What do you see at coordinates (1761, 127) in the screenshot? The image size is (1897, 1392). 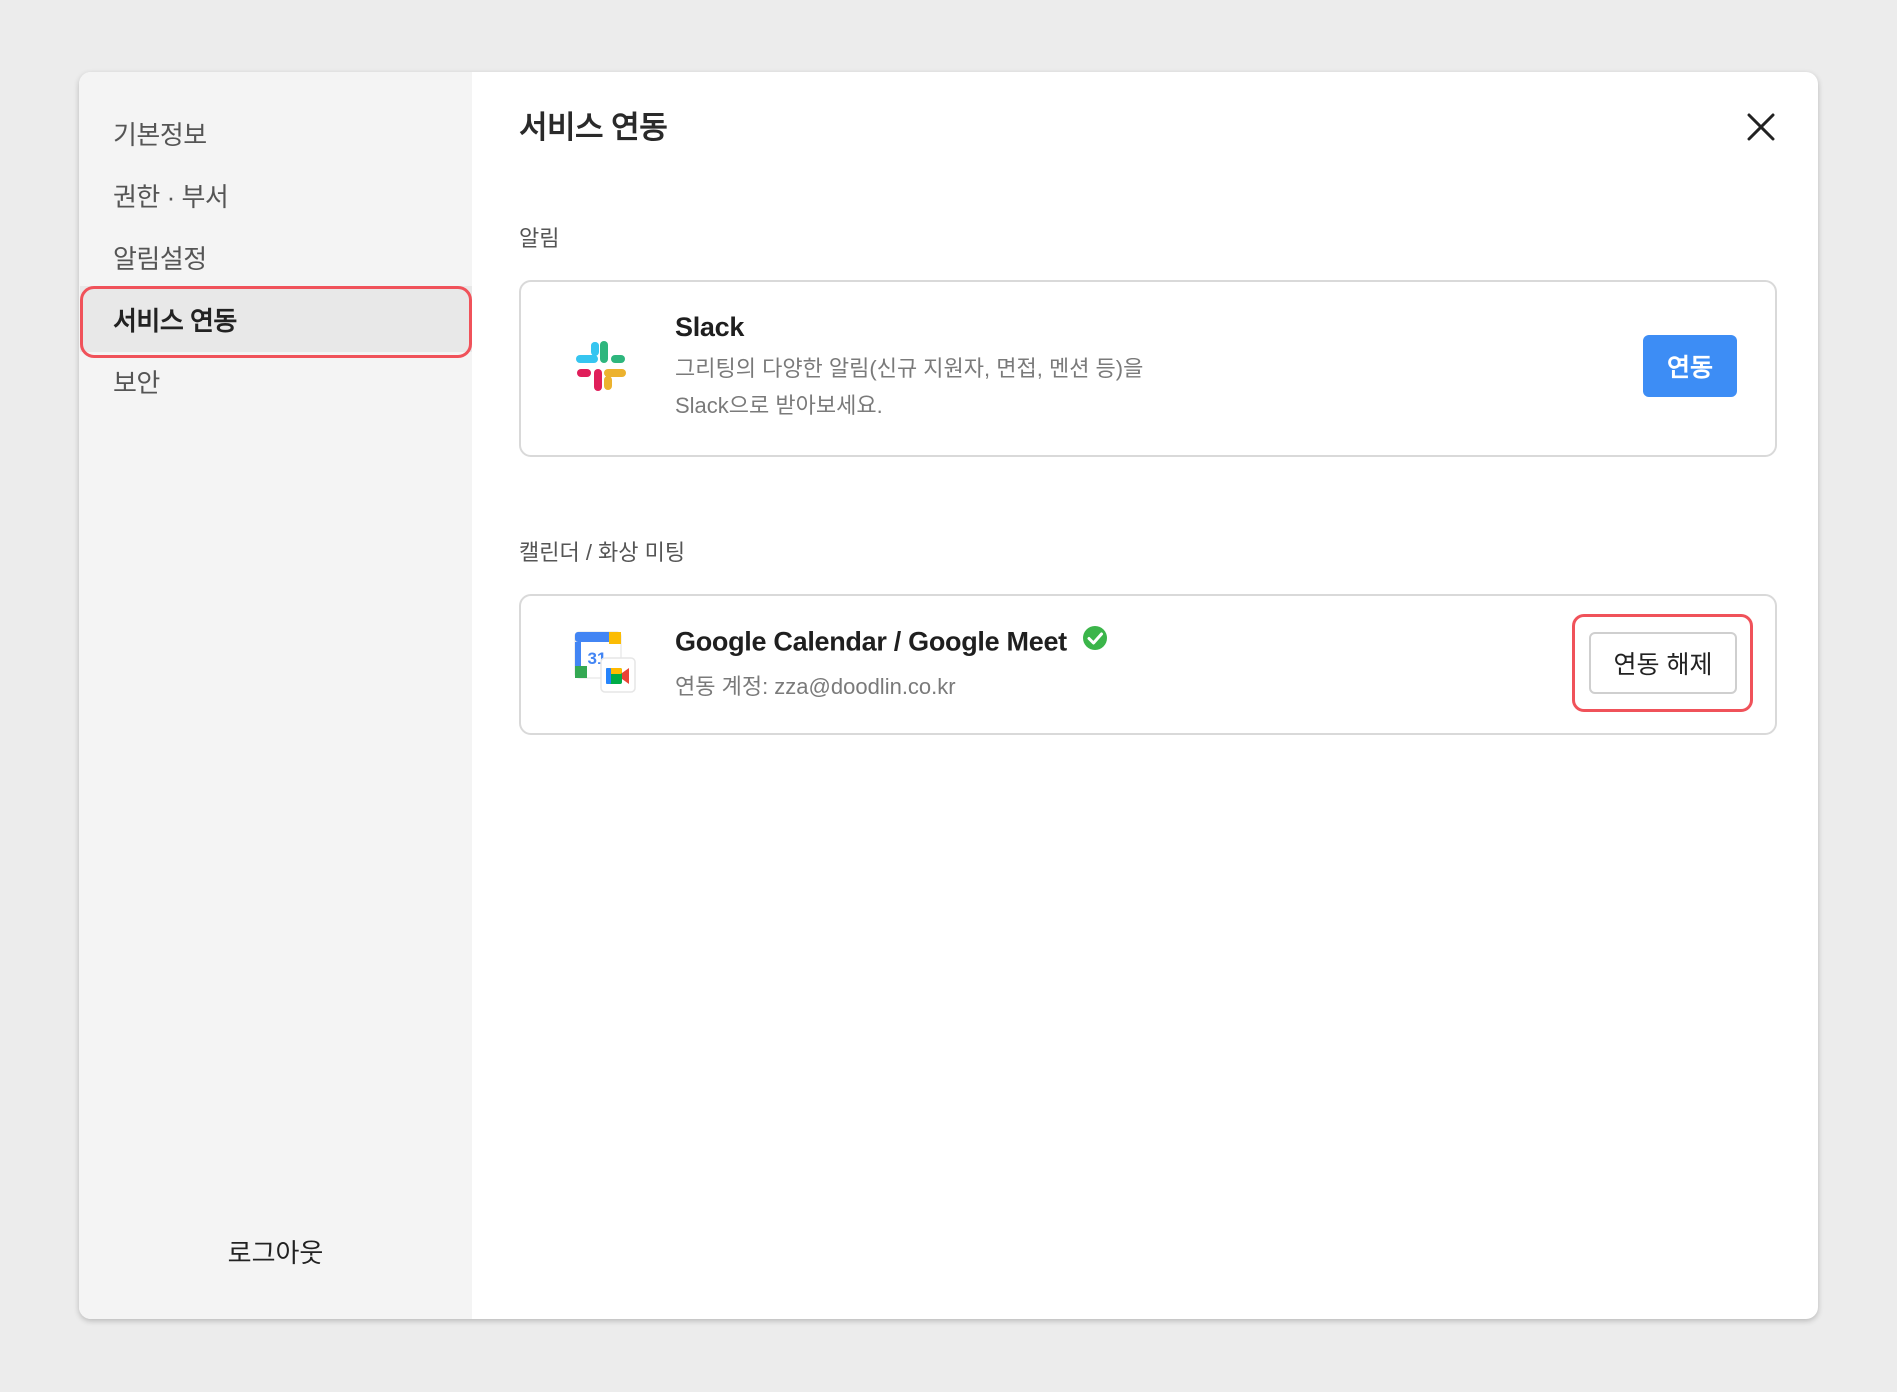 I see `close-icon` at bounding box center [1761, 127].